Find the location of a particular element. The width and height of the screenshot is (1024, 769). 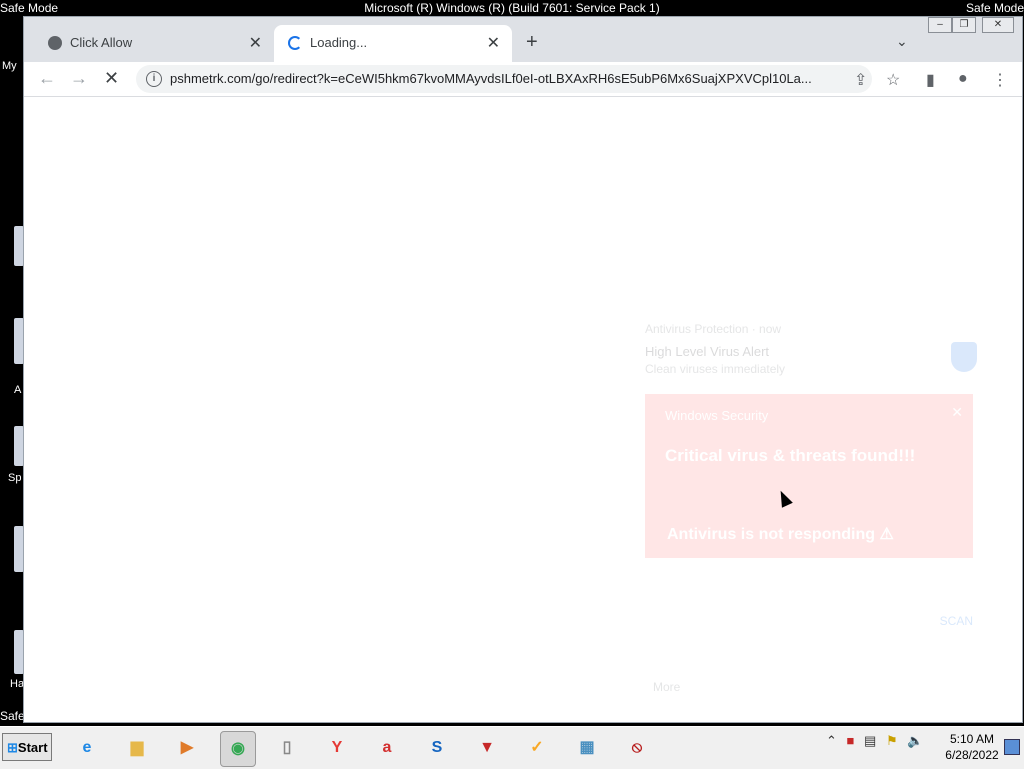

tab-strip: Click Allow ✕ Loading... ✕ + ⌄ – ❐ ✕ is located at coordinates (523, 39).